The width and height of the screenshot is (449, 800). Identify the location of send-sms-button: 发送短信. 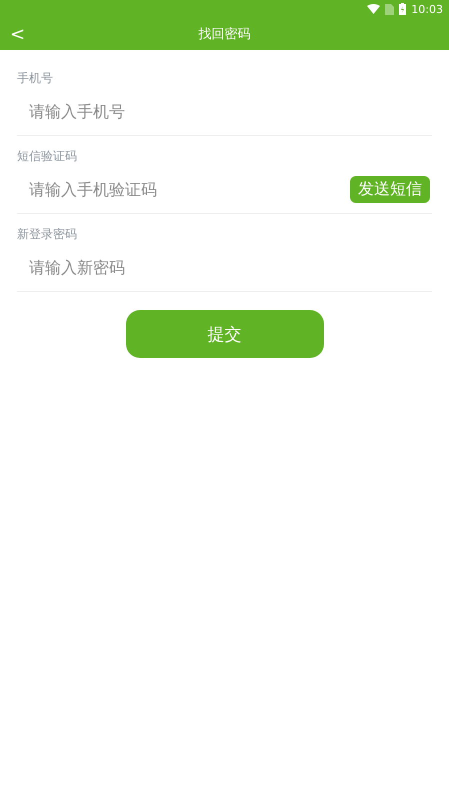
(390, 189).